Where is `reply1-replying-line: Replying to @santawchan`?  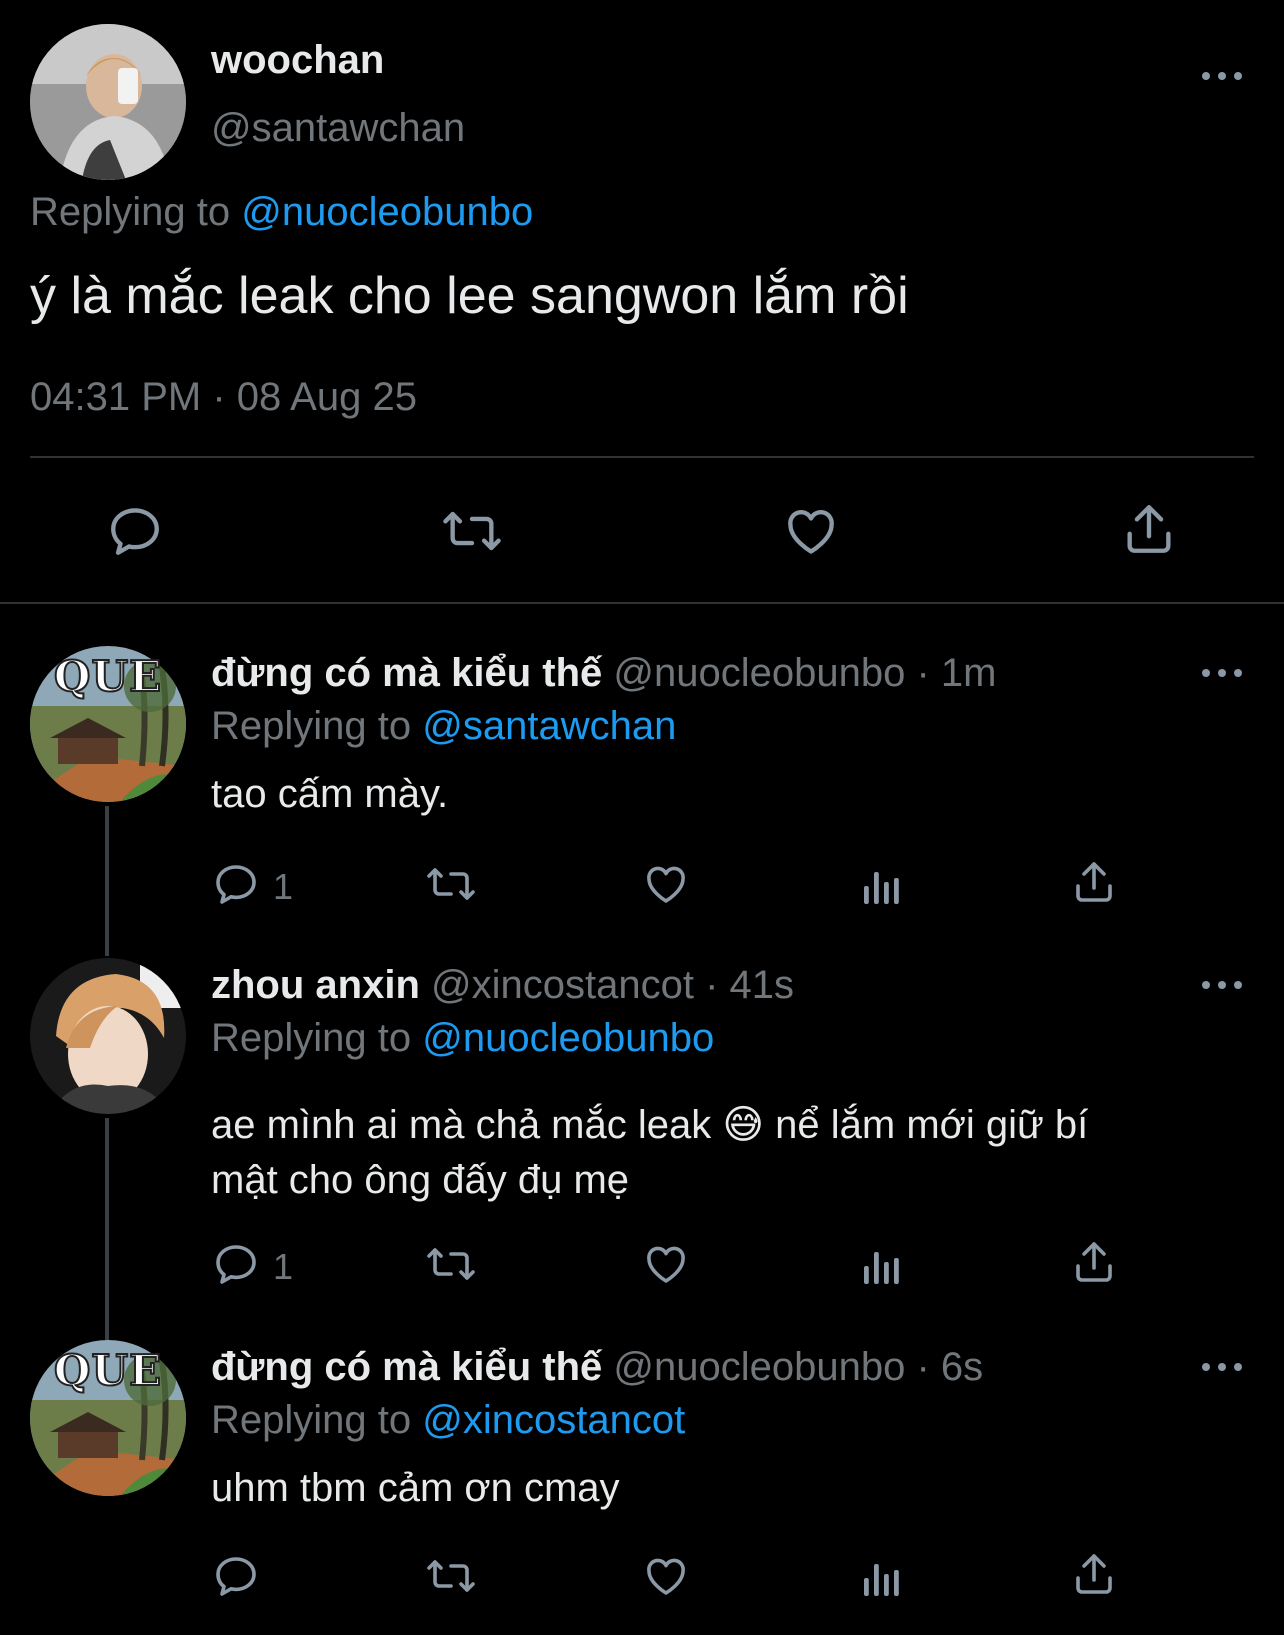
reply1-replying-line: Replying to @santawchan is located at coordinates (443, 726).